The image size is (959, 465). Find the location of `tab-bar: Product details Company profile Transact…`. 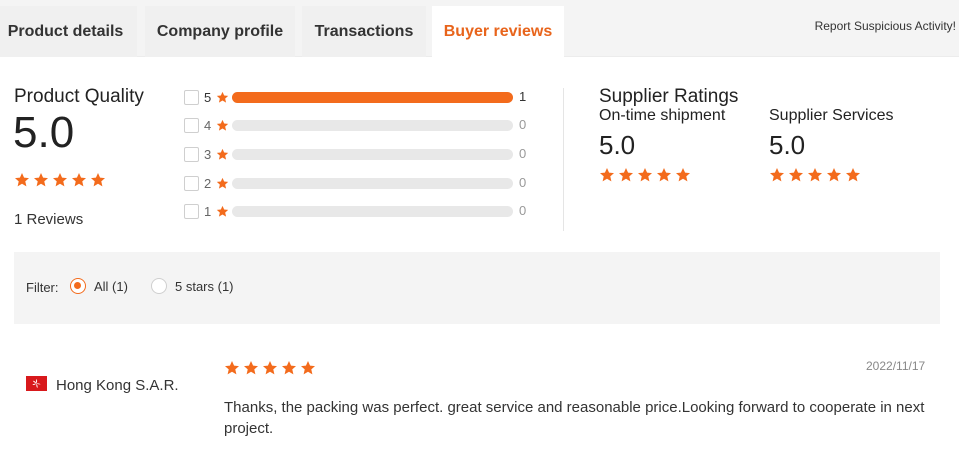

tab-bar: Product details Company profile Transact… is located at coordinates (479, 29).